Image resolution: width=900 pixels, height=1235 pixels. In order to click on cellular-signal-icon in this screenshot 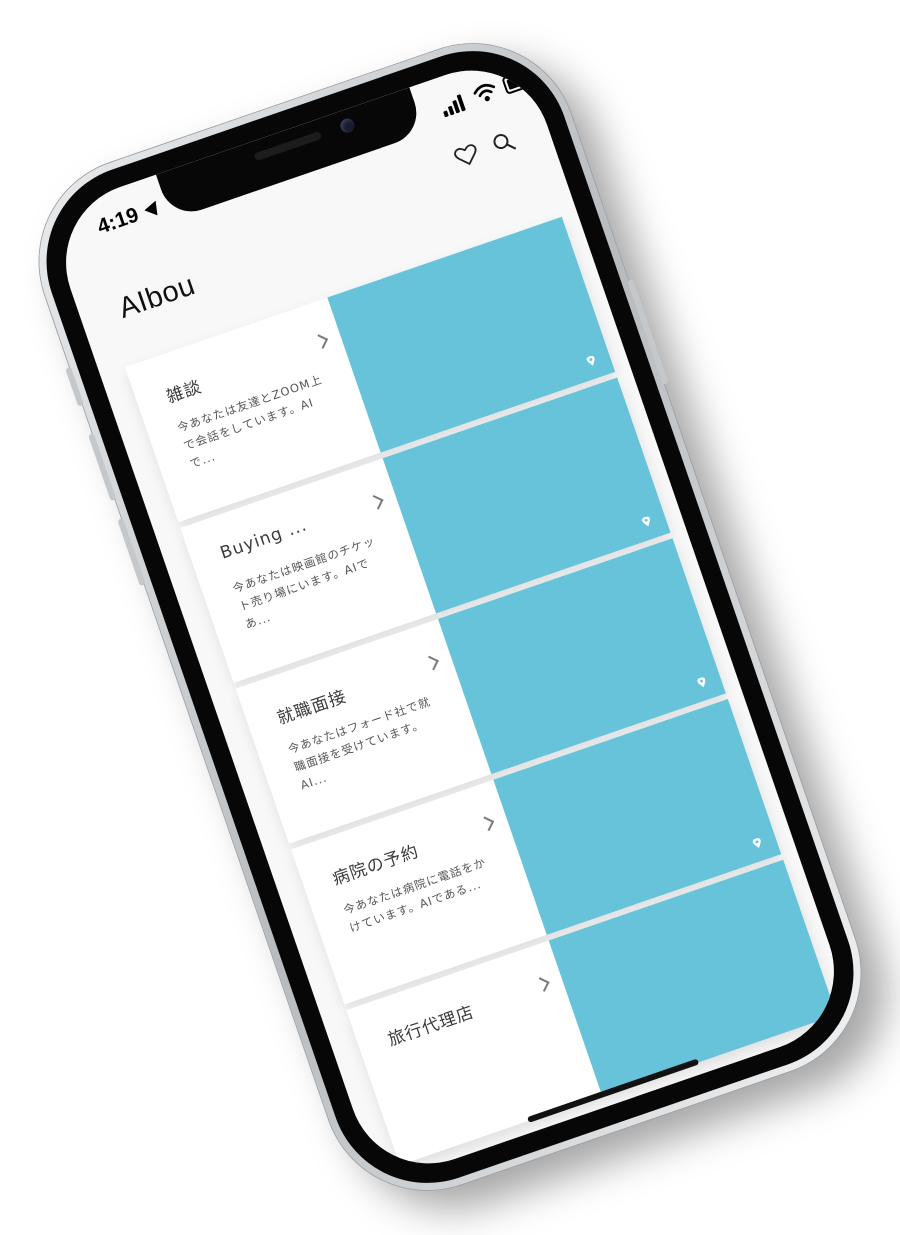, I will do `click(454, 105)`.